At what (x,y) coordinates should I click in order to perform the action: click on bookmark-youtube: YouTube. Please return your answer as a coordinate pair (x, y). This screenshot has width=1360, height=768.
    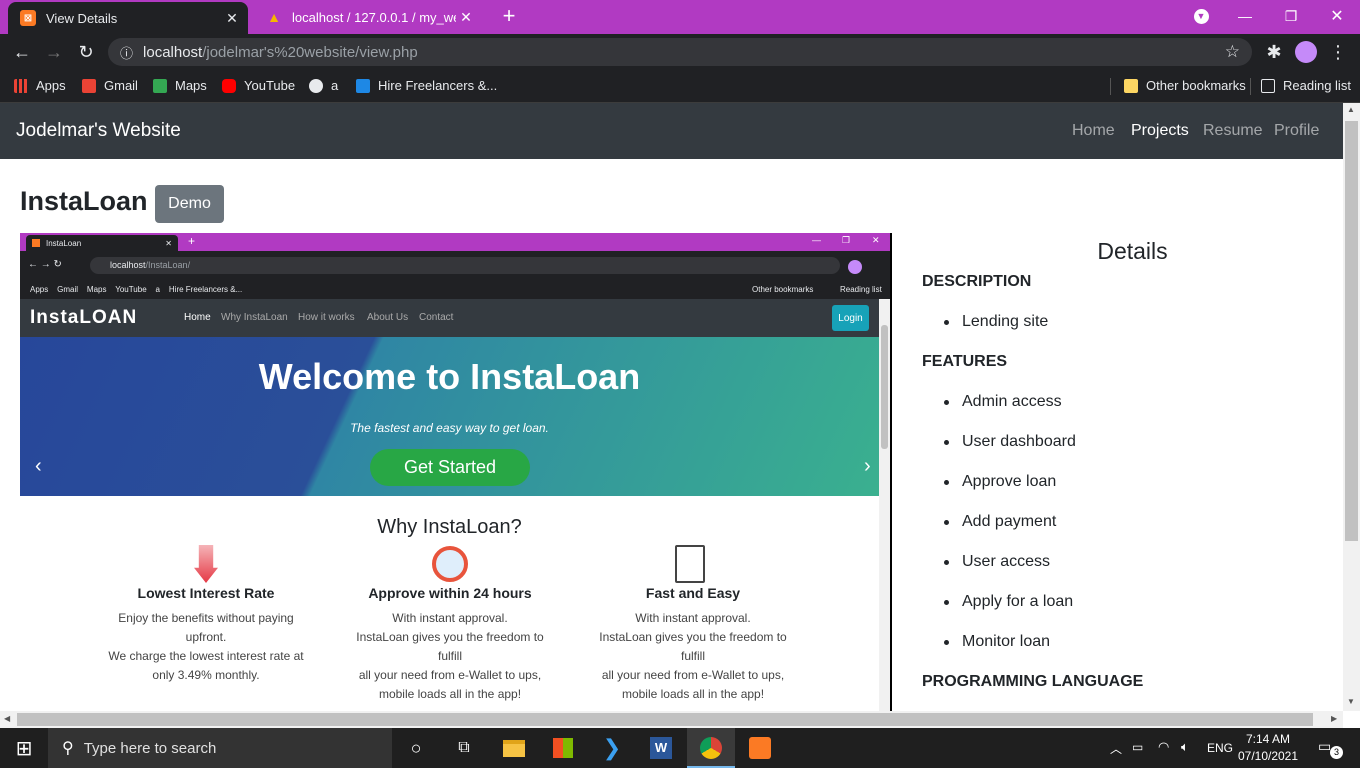
    Looking at the image, I should click on (258, 85).